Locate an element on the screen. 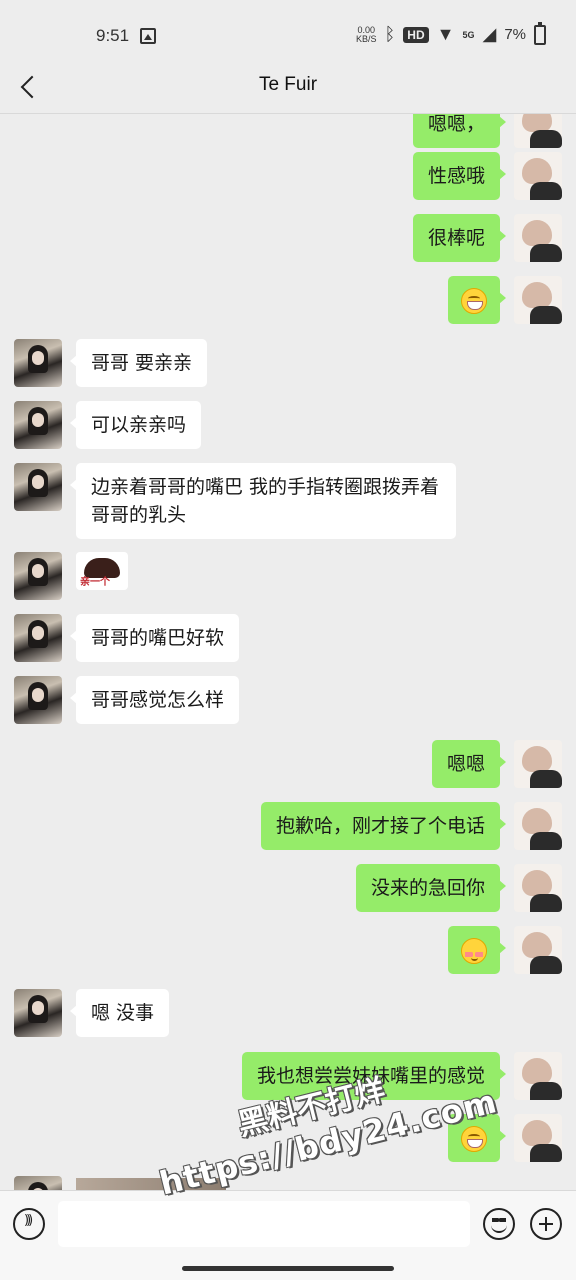 The image size is (576, 1280). emoji-picker-icon is located at coordinates (499, 1224).